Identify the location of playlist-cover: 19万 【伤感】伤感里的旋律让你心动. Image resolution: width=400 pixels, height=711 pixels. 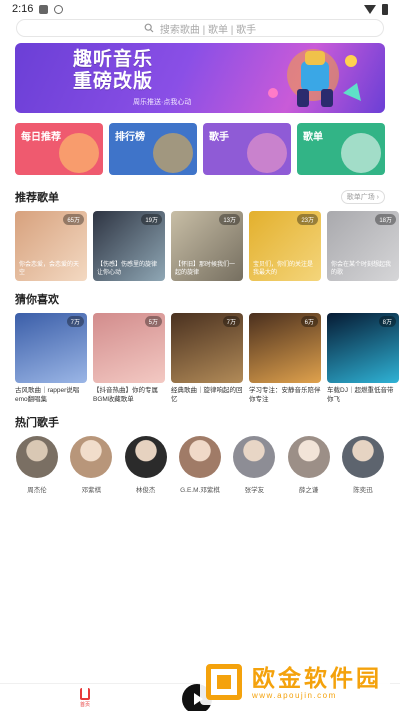
(129, 246).